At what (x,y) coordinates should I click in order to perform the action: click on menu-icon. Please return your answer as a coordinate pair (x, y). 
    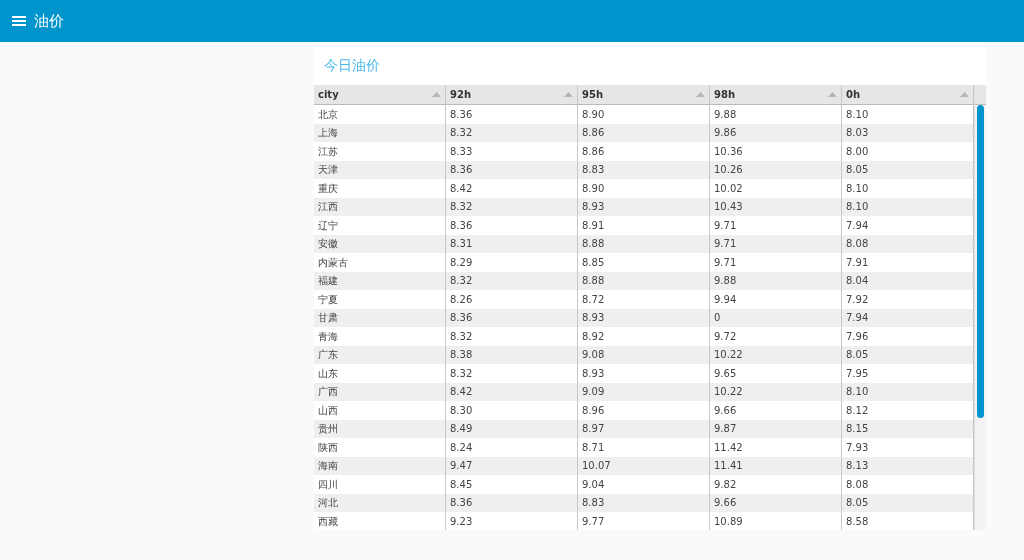
    Looking at the image, I should click on (19, 21).